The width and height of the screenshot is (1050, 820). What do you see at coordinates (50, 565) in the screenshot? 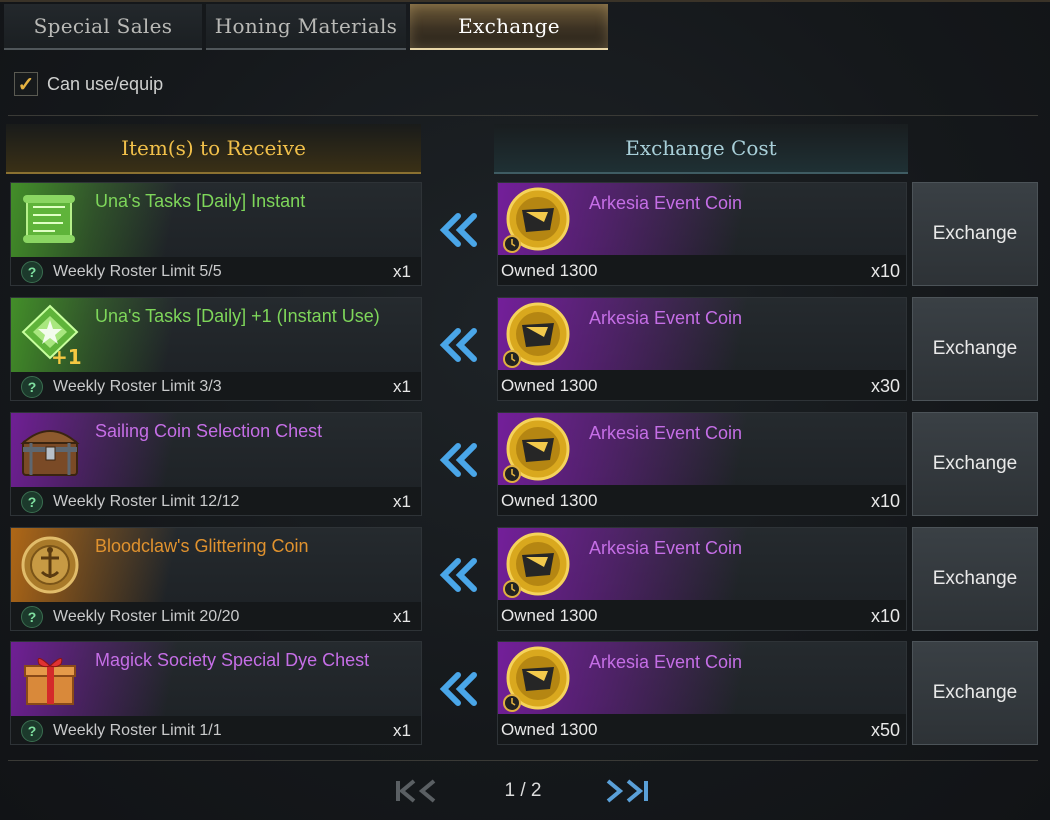
I see `glittering-coin-icon` at bounding box center [50, 565].